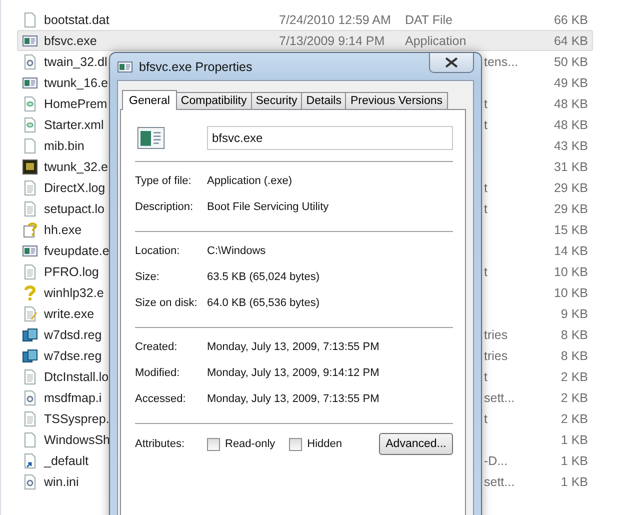  What do you see at coordinates (73, 335) in the screenshot?
I see `file-name: w7dsd.reg` at bounding box center [73, 335].